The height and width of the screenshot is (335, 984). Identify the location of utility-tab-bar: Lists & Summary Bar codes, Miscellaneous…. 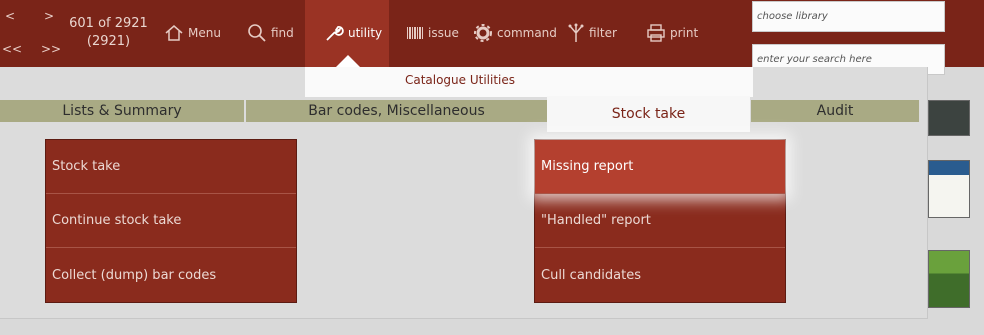
(459, 114).